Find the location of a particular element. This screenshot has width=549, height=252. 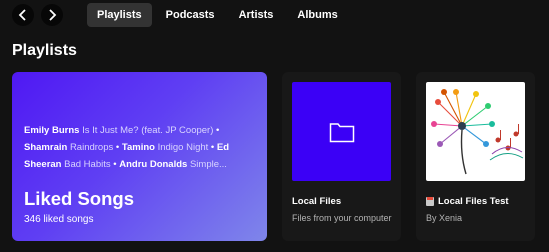

card-subtitle: By Xenia is located at coordinates (444, 218).